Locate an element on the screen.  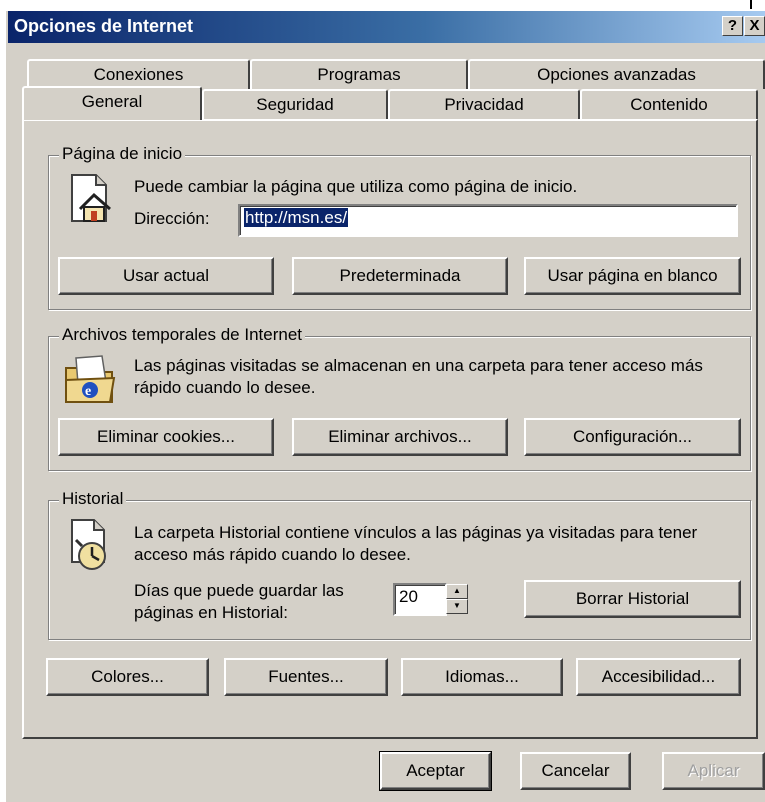
days-label-2: páginas en Historial: is located at coordinates (211, 612).